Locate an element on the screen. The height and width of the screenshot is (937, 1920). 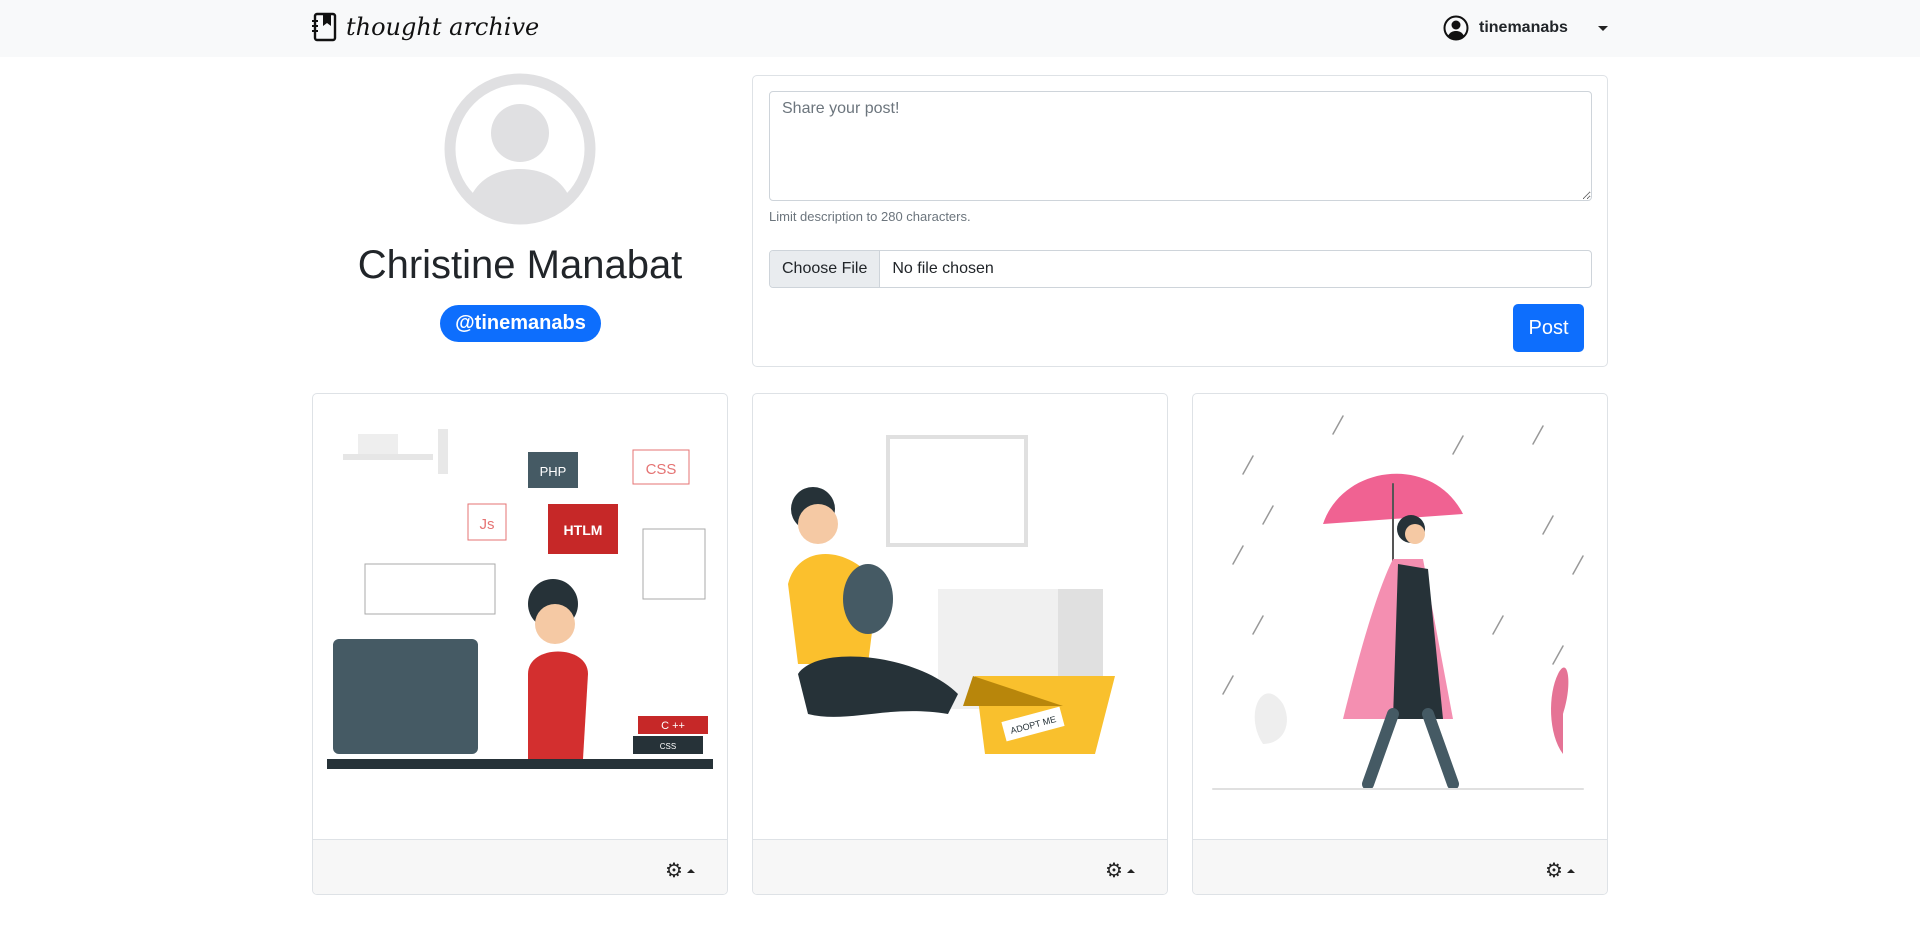
post-textarea is located at coordinates (1180, 146).